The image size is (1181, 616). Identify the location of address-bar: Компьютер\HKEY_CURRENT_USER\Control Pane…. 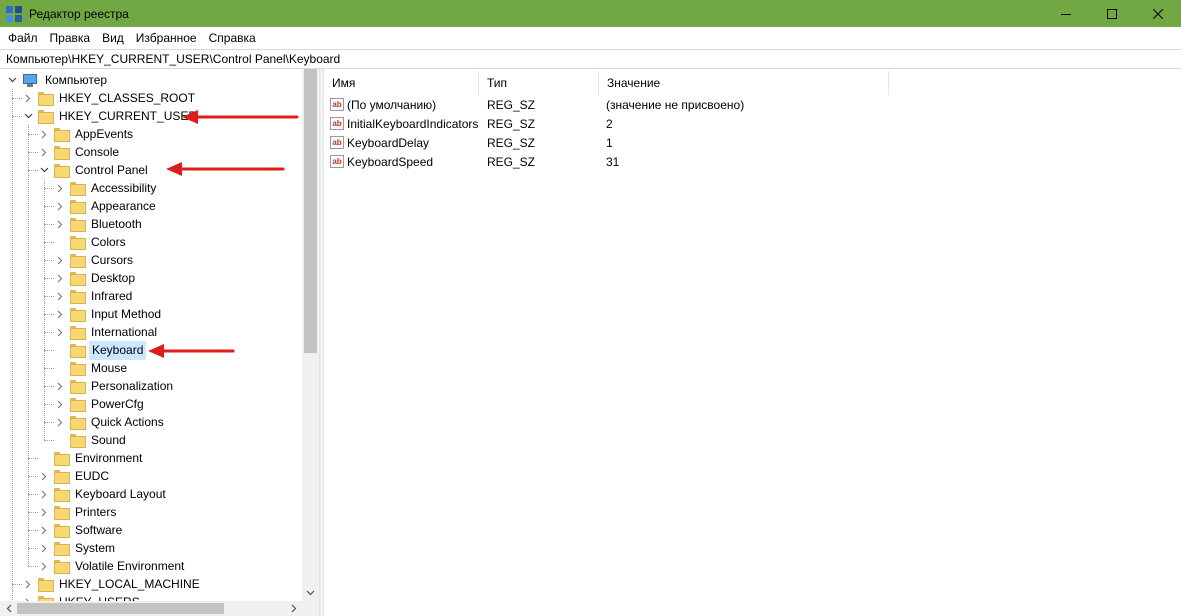
(590, 59).